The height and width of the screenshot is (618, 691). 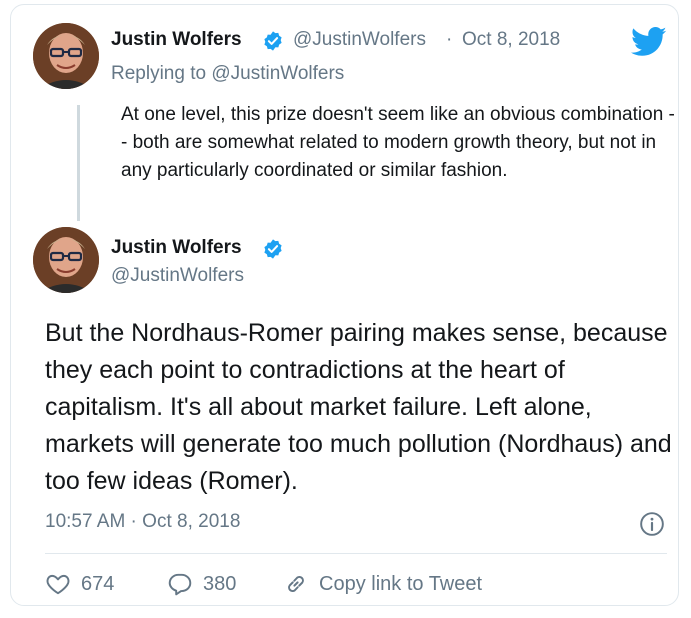 I want to click on twitter-bird-icon, so click(x=649, y=42).